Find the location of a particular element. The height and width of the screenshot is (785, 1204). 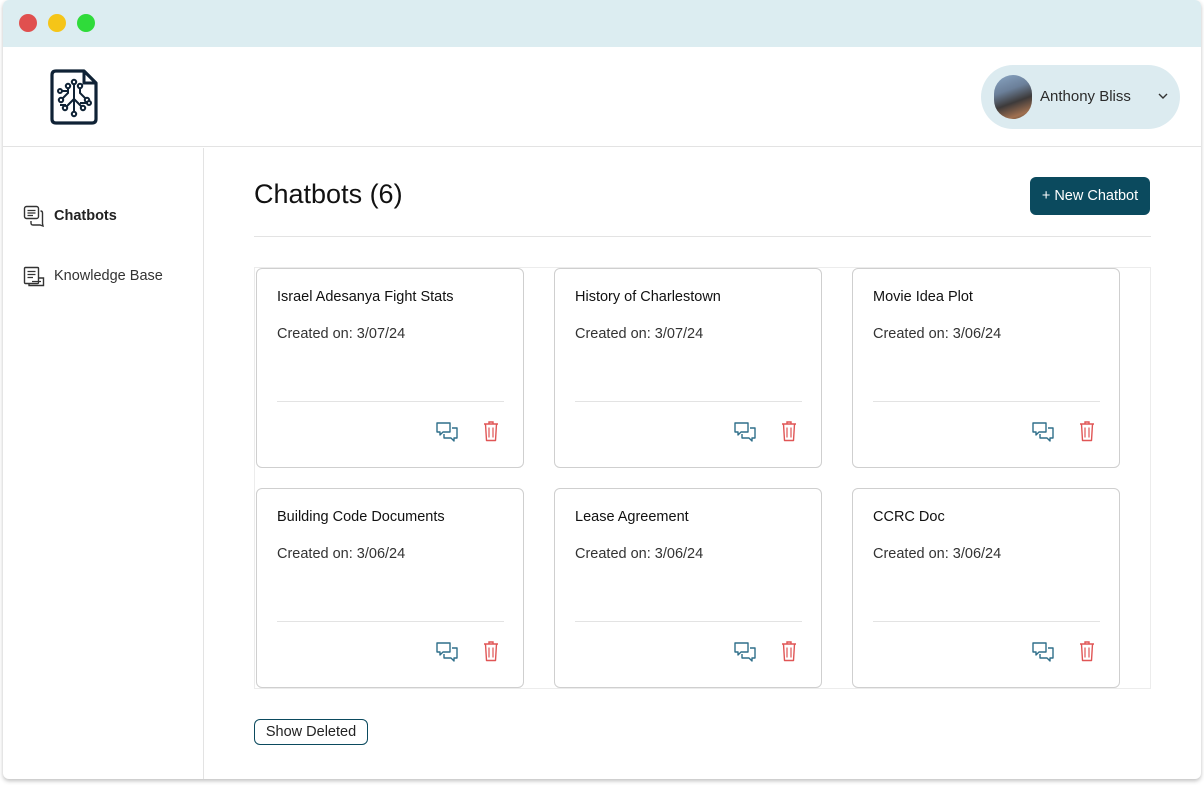

sidebar-item-label: Chatbots is located at coordinates (85, 216).